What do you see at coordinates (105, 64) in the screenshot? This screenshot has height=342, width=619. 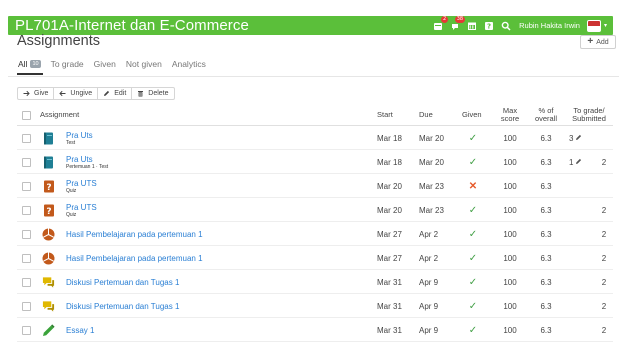 I see `tab-given: Given` at bounding box center [105, 64].